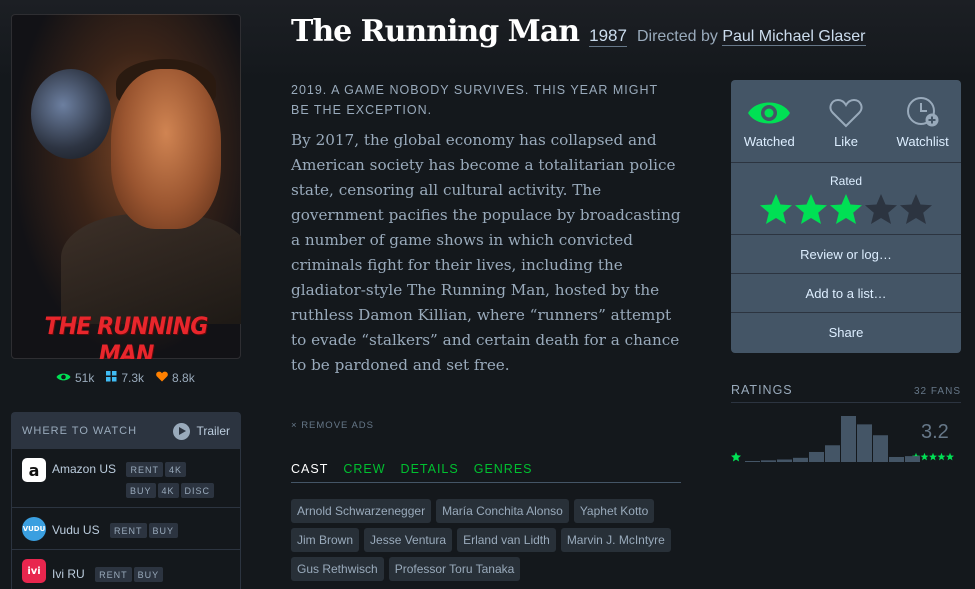  What do you see at coordinates (85, 378) in the screenshot?
I see `watched-count: 51k` at bounding box center [85, 378].